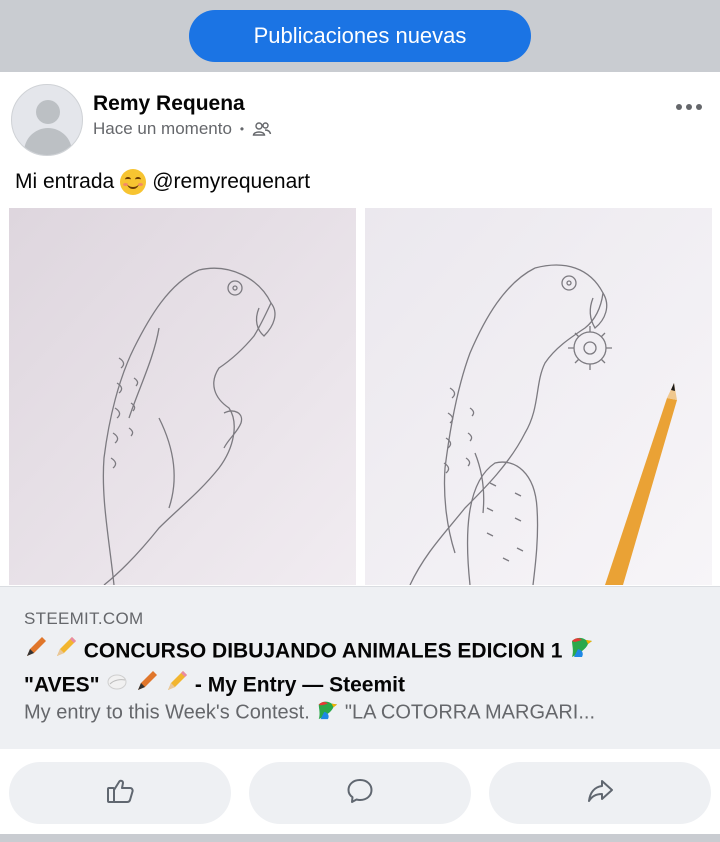  I want to click on comment-button, so click(360, 793).